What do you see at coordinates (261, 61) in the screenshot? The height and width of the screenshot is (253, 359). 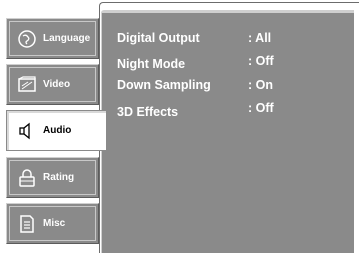 I see `setting-value-night-mode: : Off` at bounding box center [261, 61].